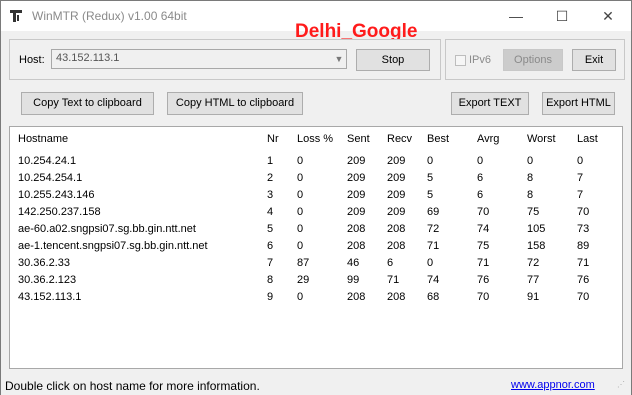 The image size is (632, 395). I want to click on best-cell: 5, so click(430, 178).